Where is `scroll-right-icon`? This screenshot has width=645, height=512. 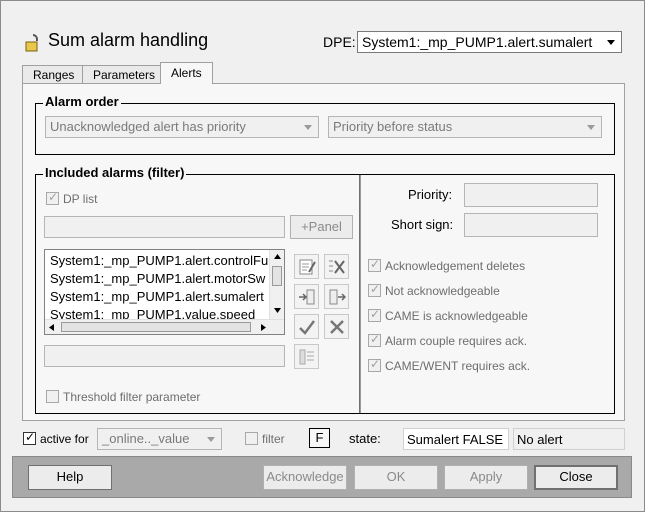 scroll-right-icon is located at coordinates (263, 327).